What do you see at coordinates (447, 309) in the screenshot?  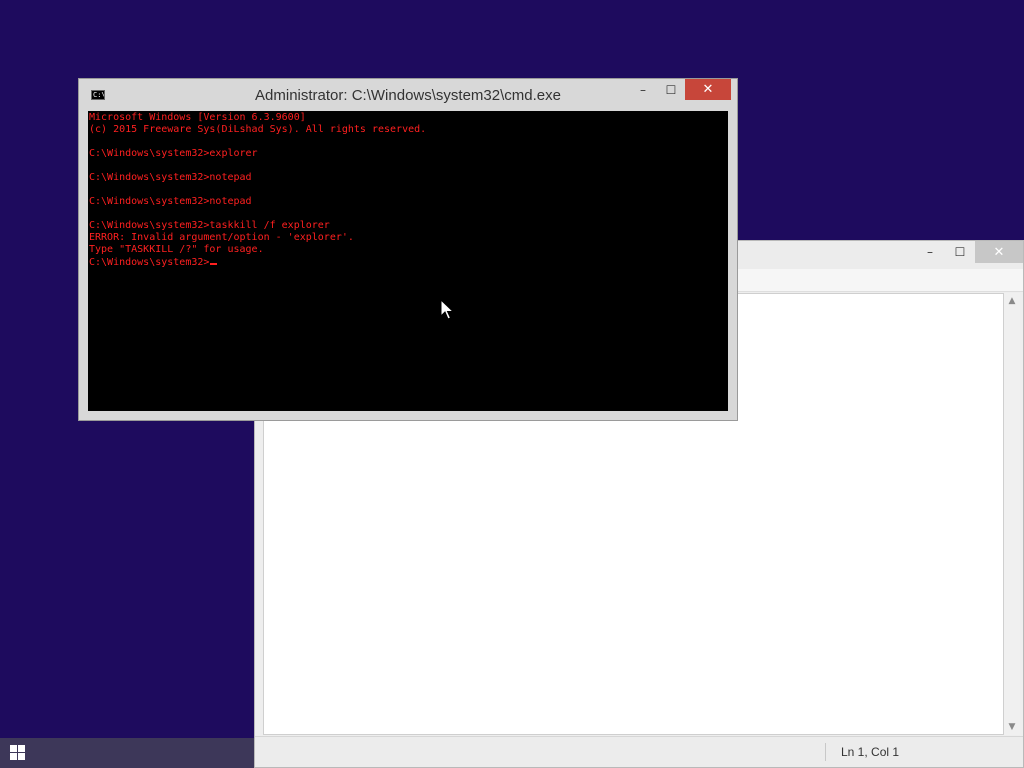 I see `mouse-pointer-icon` at bounding box center [447, 309].